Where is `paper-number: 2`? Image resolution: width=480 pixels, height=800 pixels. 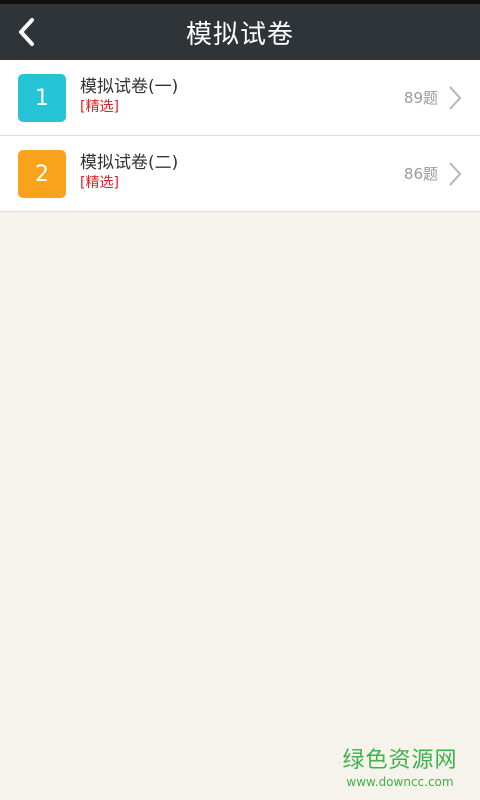 paper-number: 2 is located at coordinates (42, 174).